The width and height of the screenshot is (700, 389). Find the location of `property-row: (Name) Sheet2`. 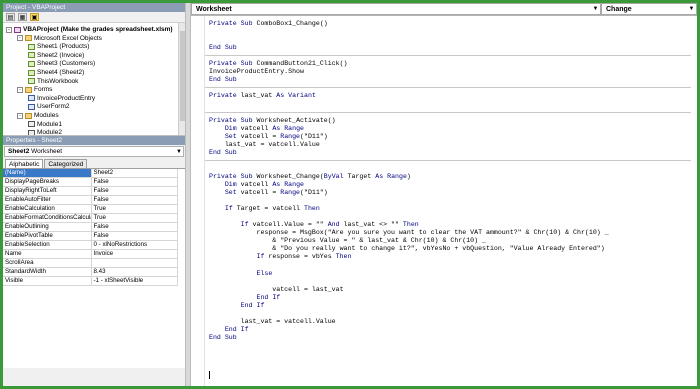

property-row: (Name) Sheet2 is located at coordinates (90, 173).